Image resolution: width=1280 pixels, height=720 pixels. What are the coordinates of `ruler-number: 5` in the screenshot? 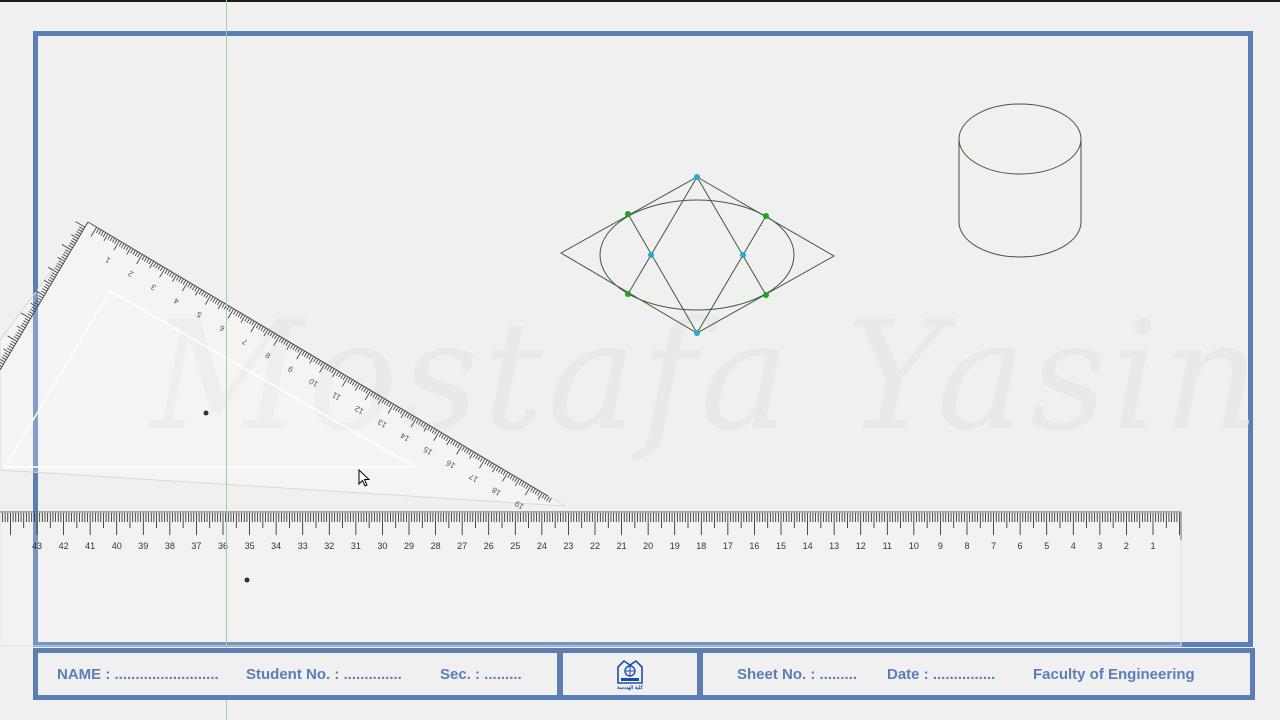 It's located at (1046, 546).